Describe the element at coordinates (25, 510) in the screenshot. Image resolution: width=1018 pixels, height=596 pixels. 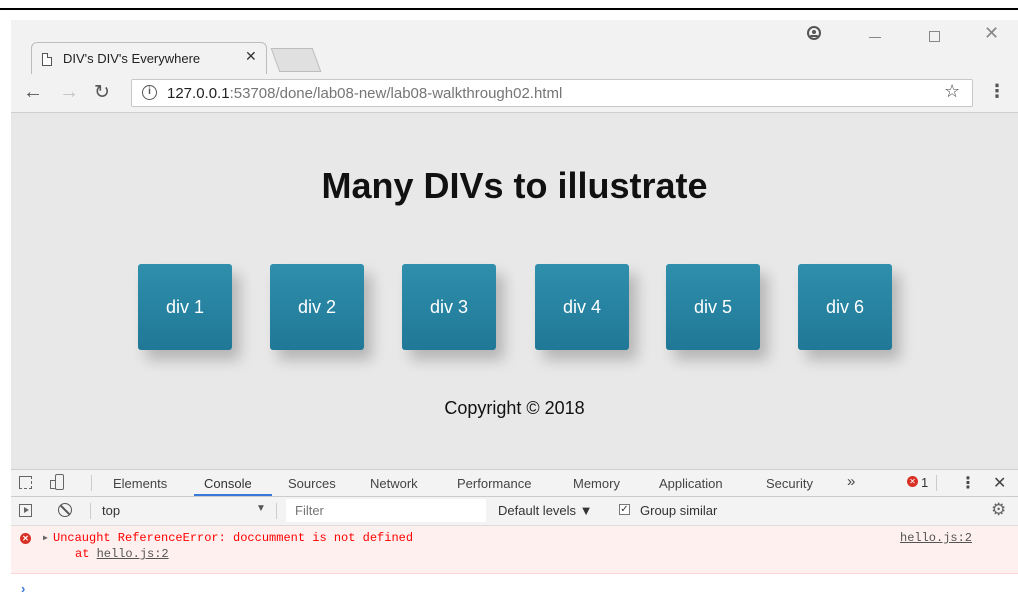
I see `console-sidebar-icon` at that location.